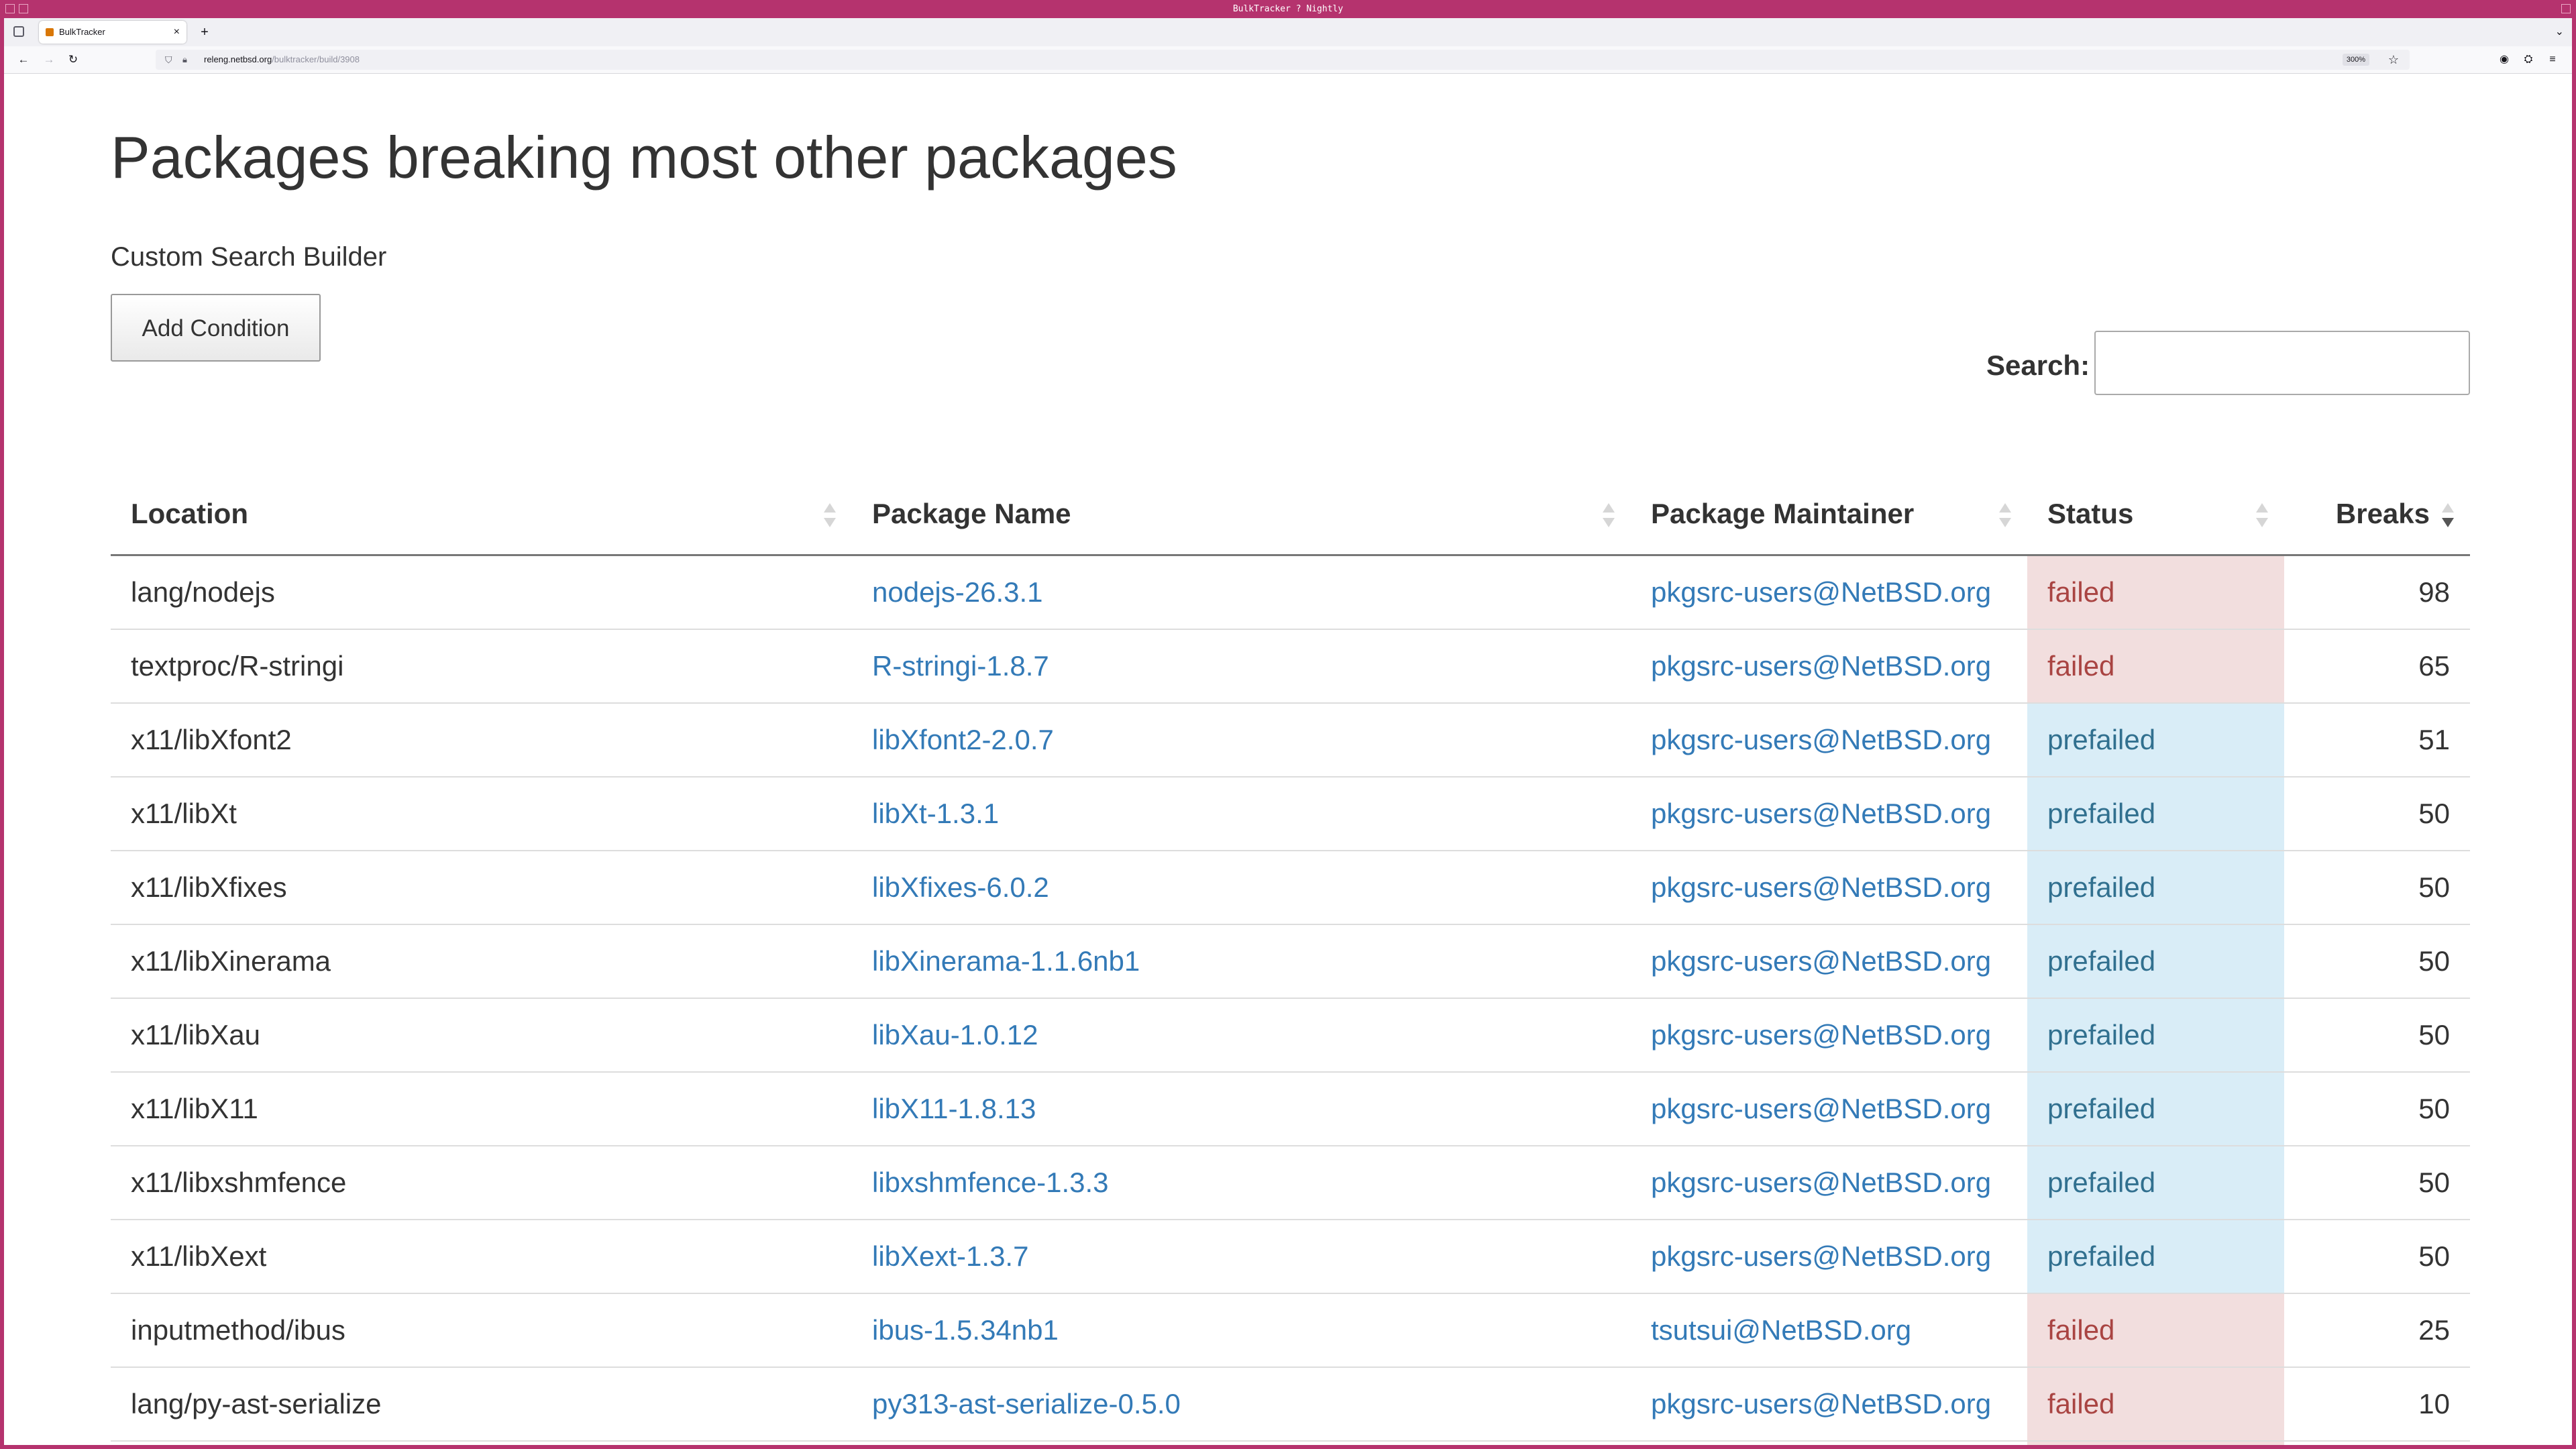  Describe the element at coordinates (1241, 1257) in the screenshot. I see `cell-package-name: libXext-1.3.7` at that location.